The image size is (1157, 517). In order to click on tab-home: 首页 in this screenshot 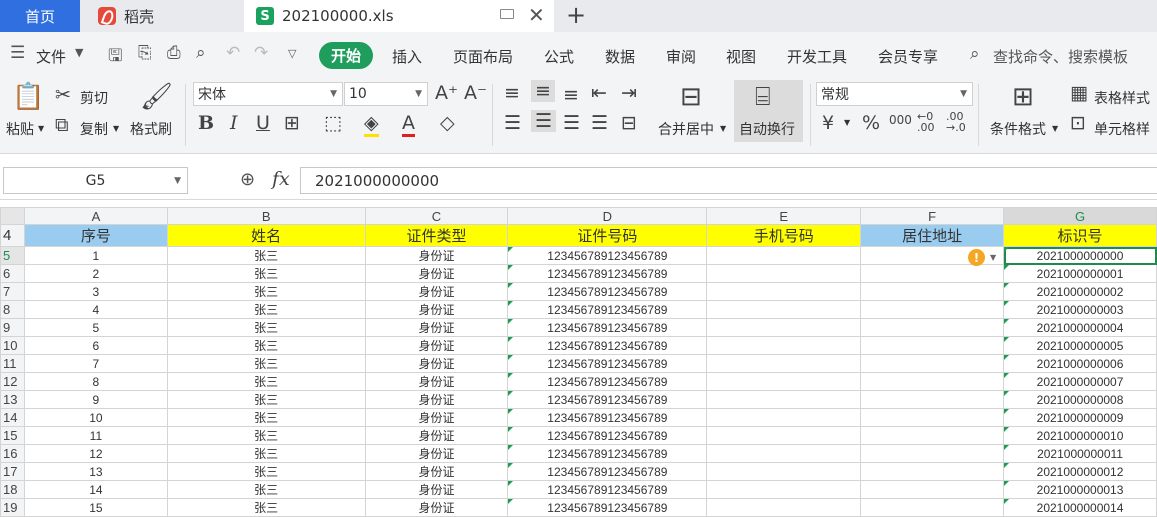, I will do `click(40, 16)`.